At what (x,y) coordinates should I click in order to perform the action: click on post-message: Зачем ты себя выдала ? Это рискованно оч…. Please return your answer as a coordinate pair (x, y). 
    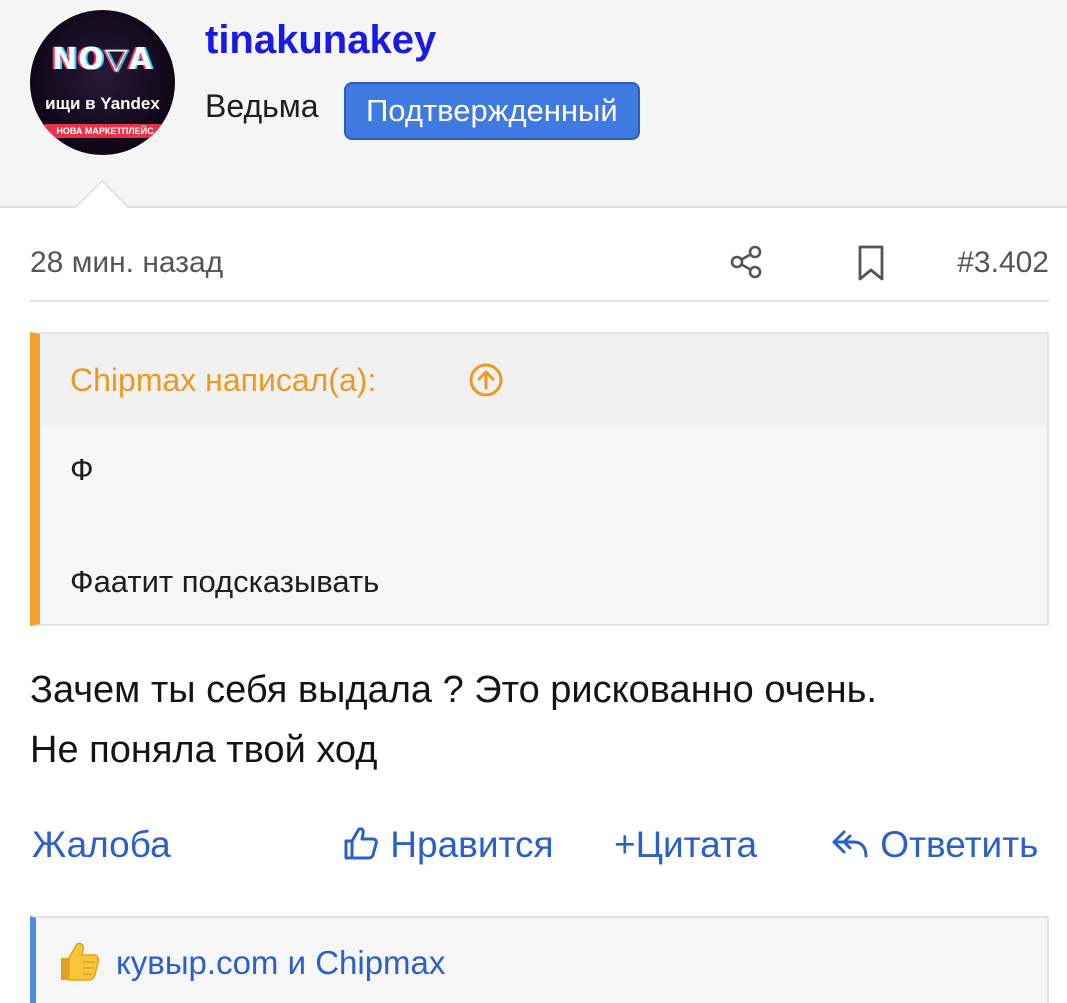
    Looking at the image, I should click on (539, 720).